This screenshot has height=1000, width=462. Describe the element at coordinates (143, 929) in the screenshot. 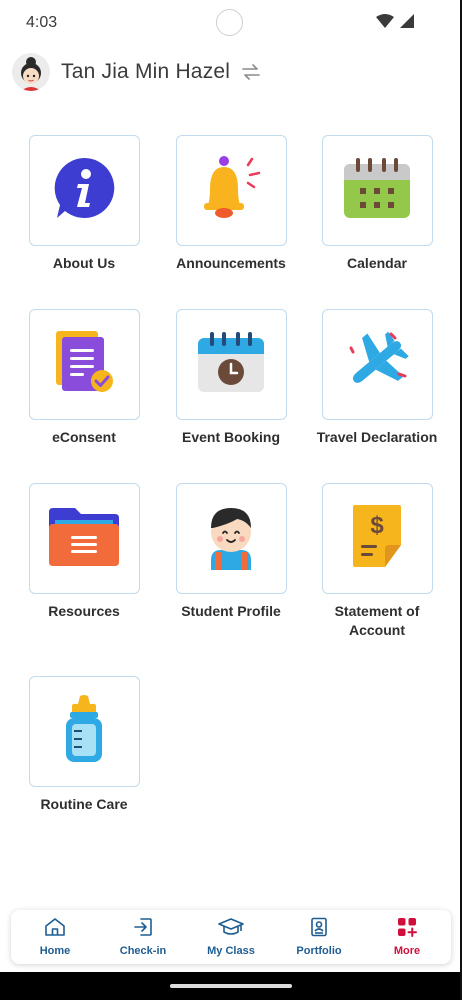

I see `check-in-icon` at that location.